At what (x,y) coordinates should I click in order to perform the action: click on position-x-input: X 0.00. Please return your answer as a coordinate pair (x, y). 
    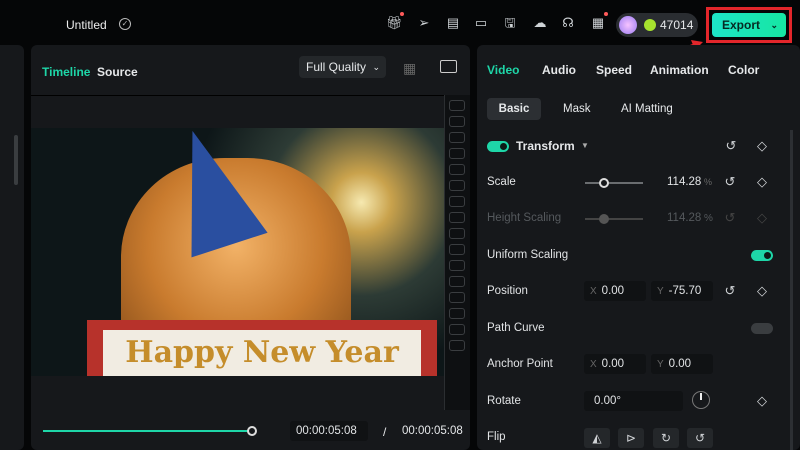
    Looking at the image, I should click on (615, 291).